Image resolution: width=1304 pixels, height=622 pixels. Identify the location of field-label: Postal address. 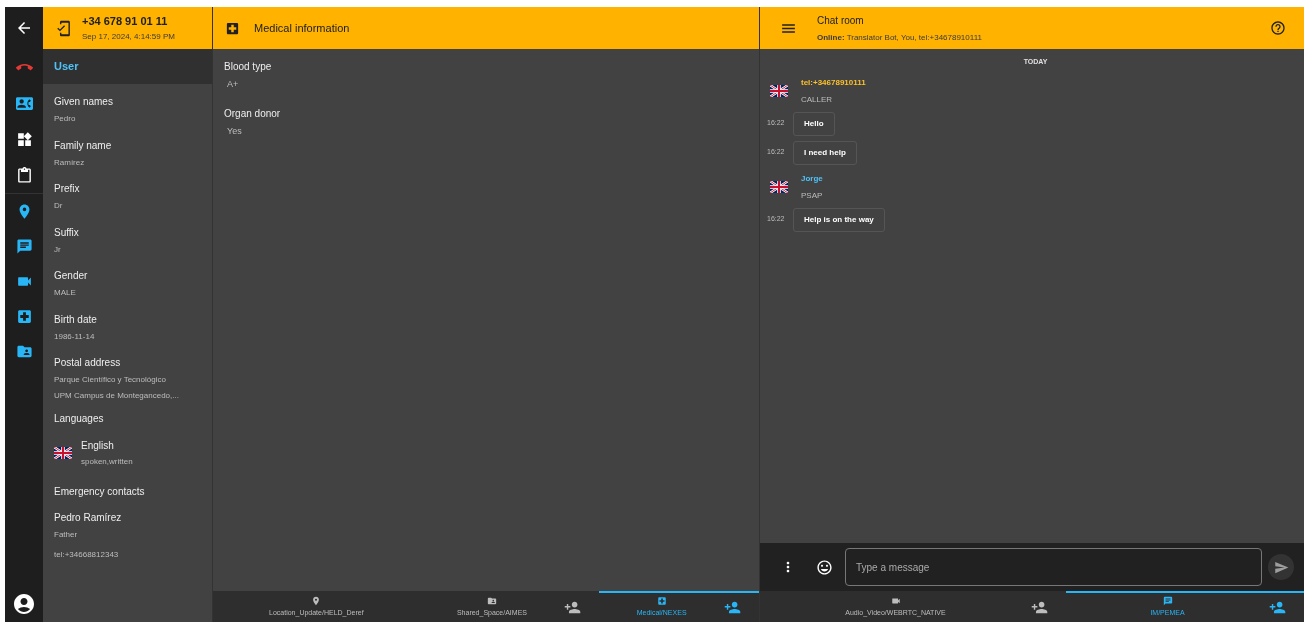
(88, 363).